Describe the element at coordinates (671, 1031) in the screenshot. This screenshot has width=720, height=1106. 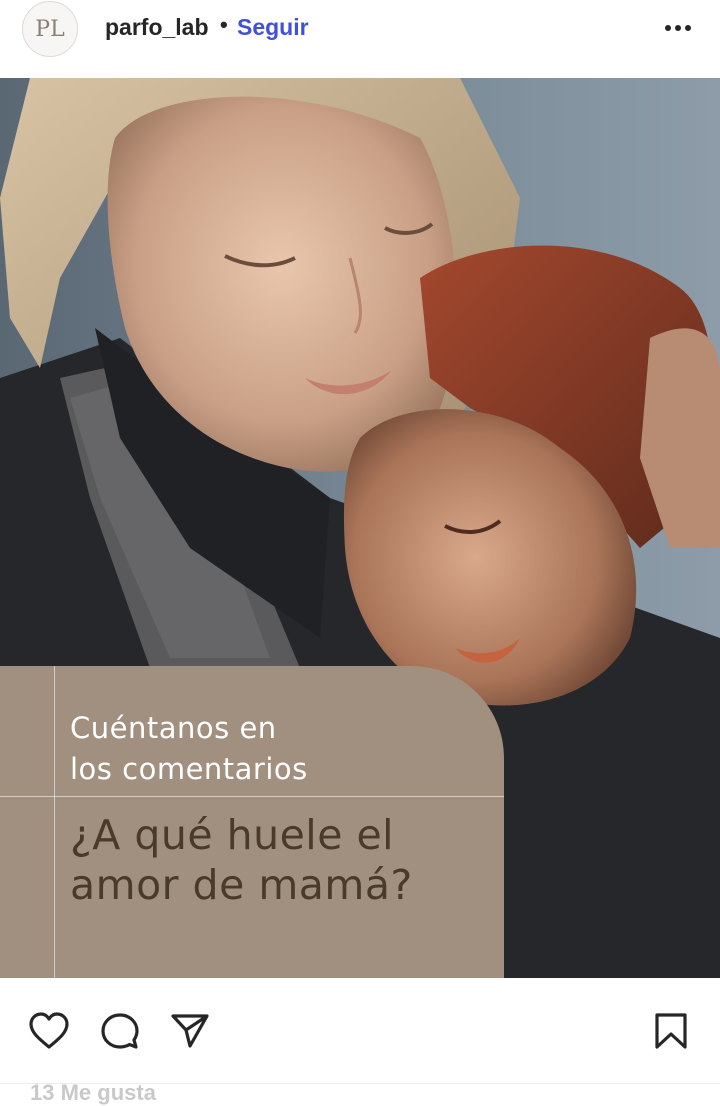
I see `bookmark-icon` at that location.